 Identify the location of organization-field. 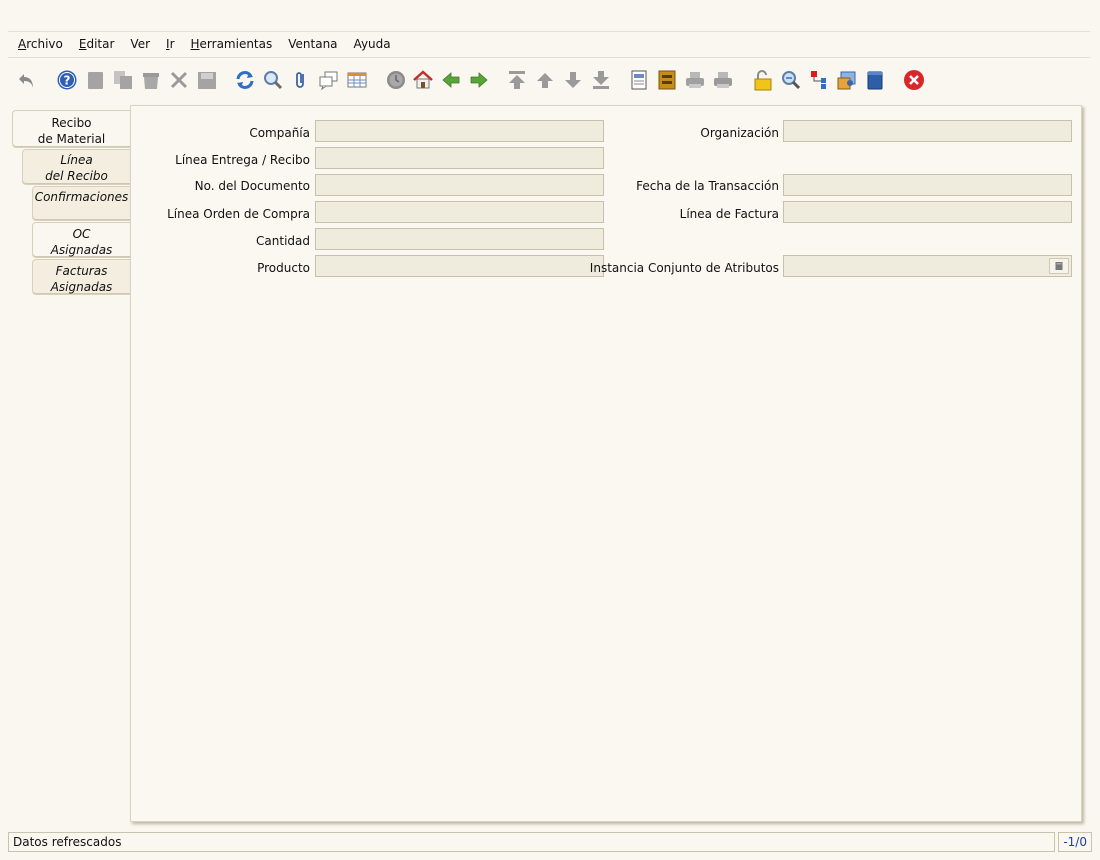
(927, 131).